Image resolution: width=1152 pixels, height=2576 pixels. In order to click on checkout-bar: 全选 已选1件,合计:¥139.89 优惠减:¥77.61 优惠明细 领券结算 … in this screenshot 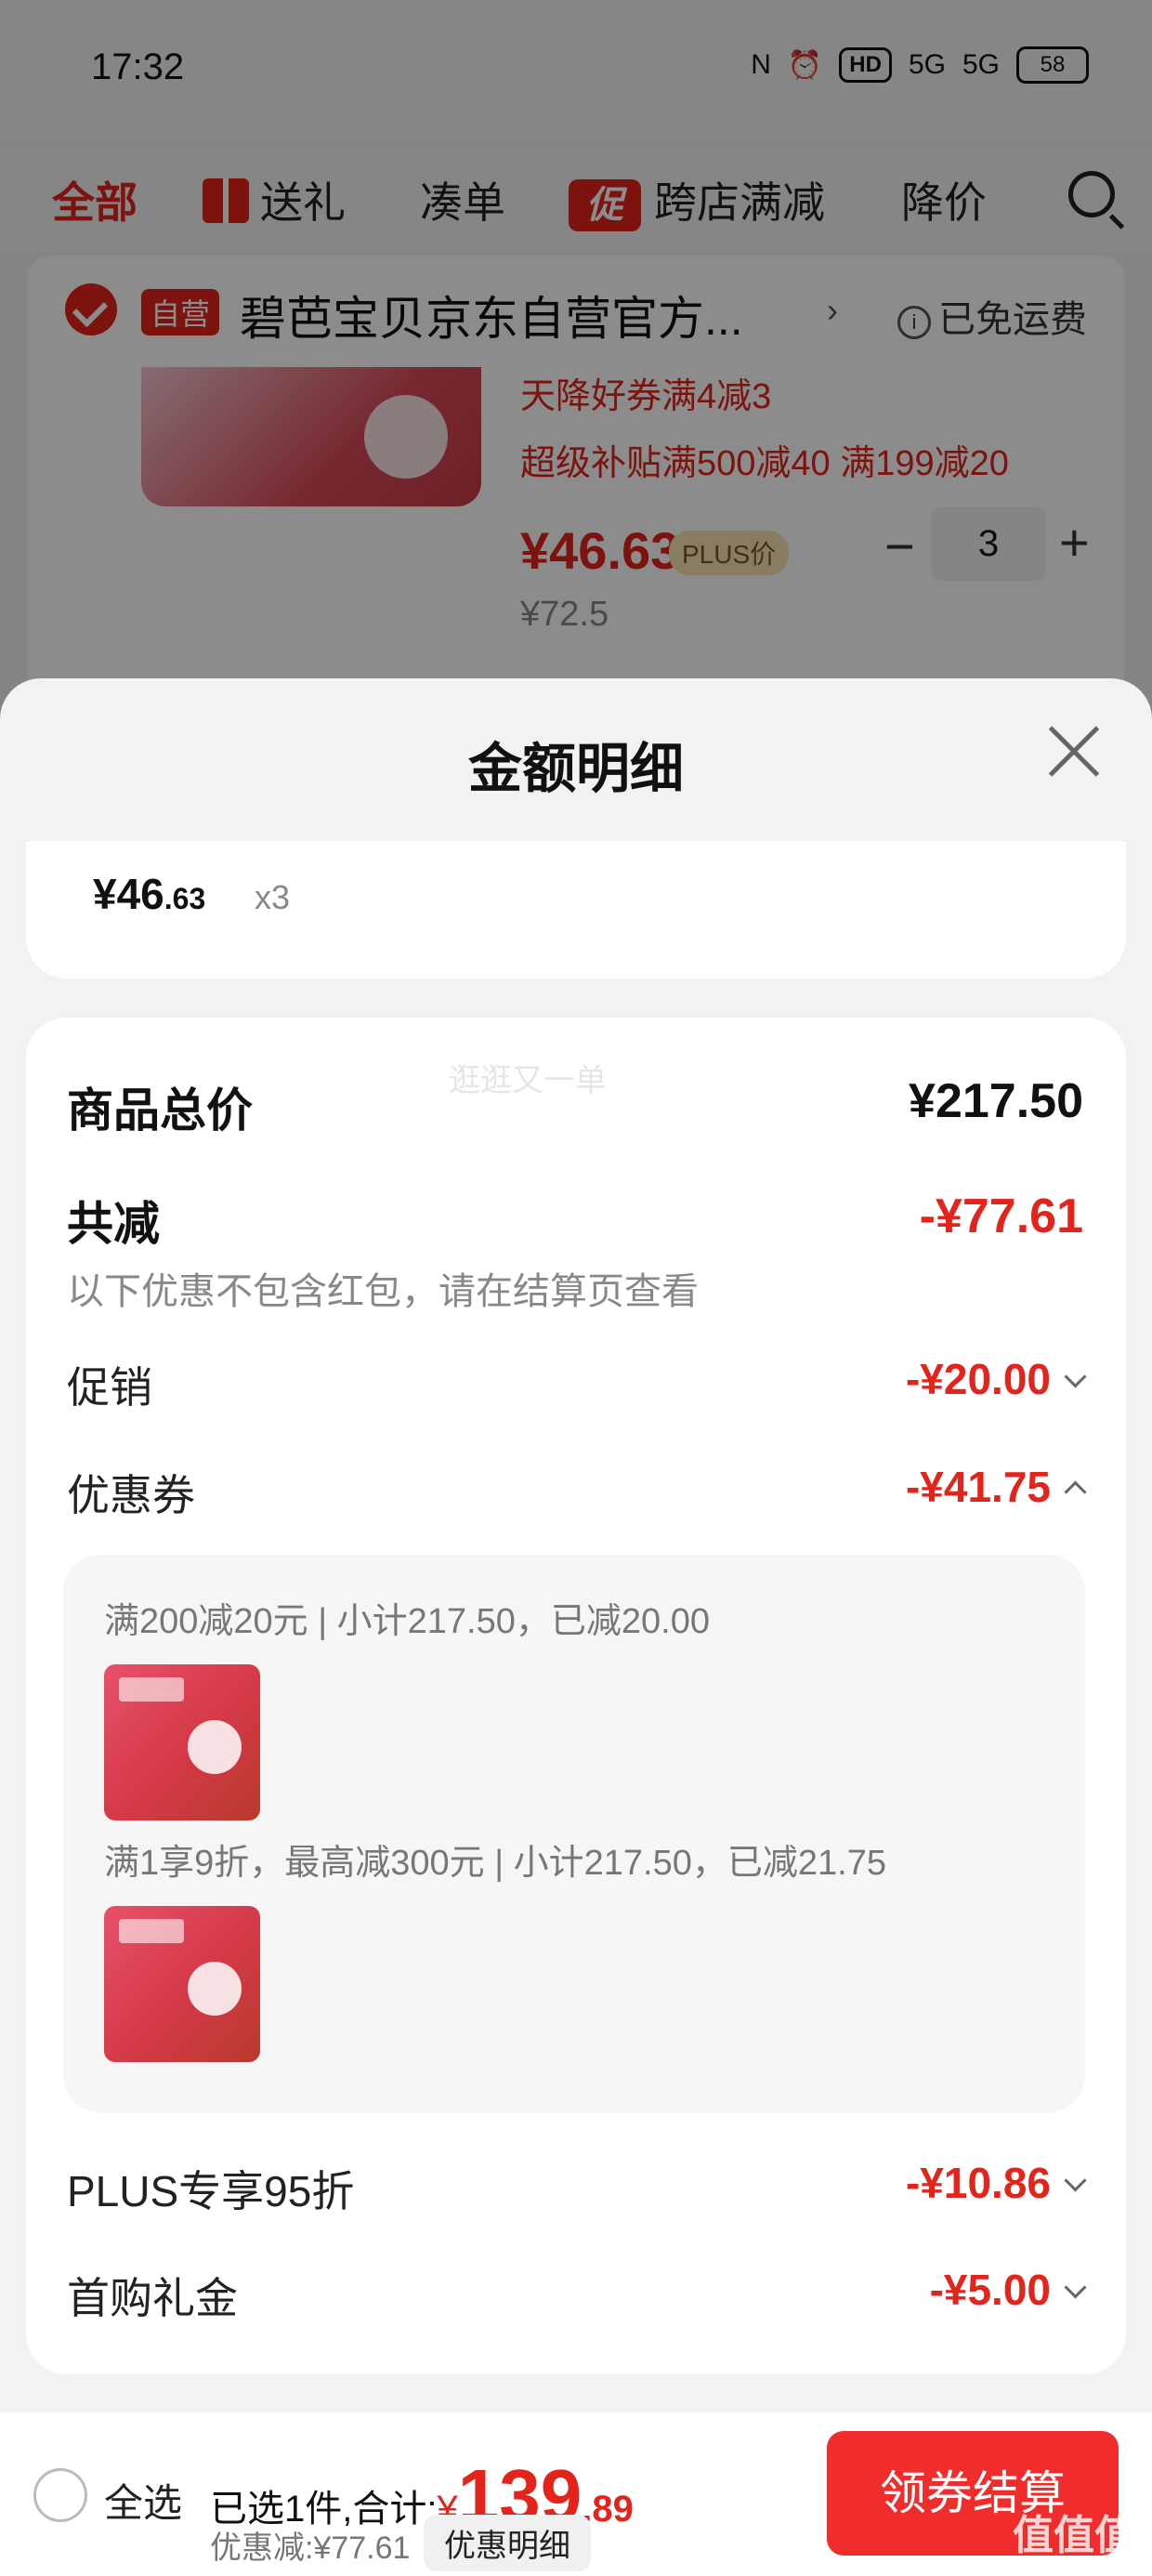, I will do `click(576, 2494)`.